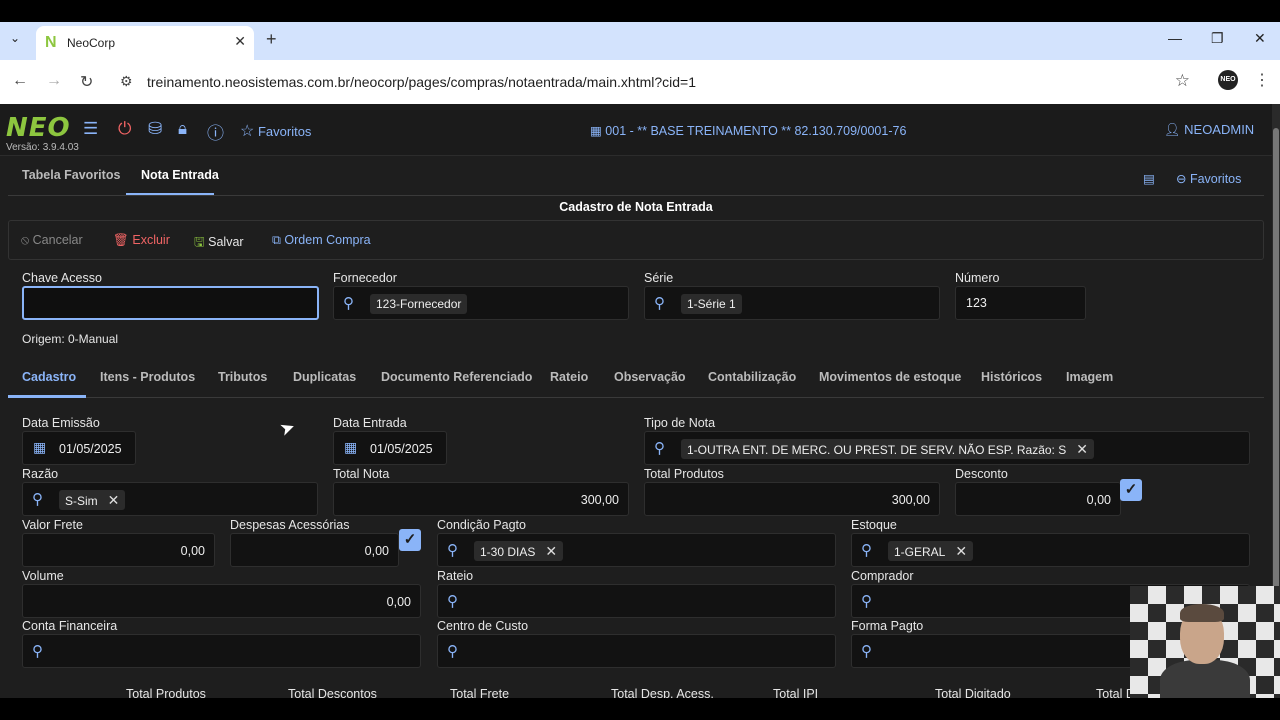 This screenshot has width=1280, height=720. I want to click on subtab-cadastro: Cadastro, so click(49, 377).